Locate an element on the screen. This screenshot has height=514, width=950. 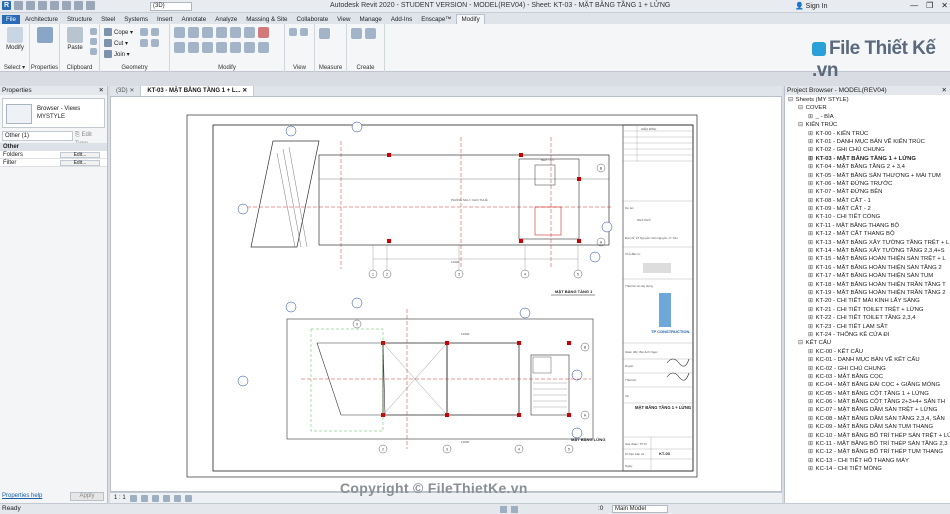
view-tab: KT-03 - MẶT BẰNG TẦNG 1 + L... ✕ is located at coordinates (198, 91).